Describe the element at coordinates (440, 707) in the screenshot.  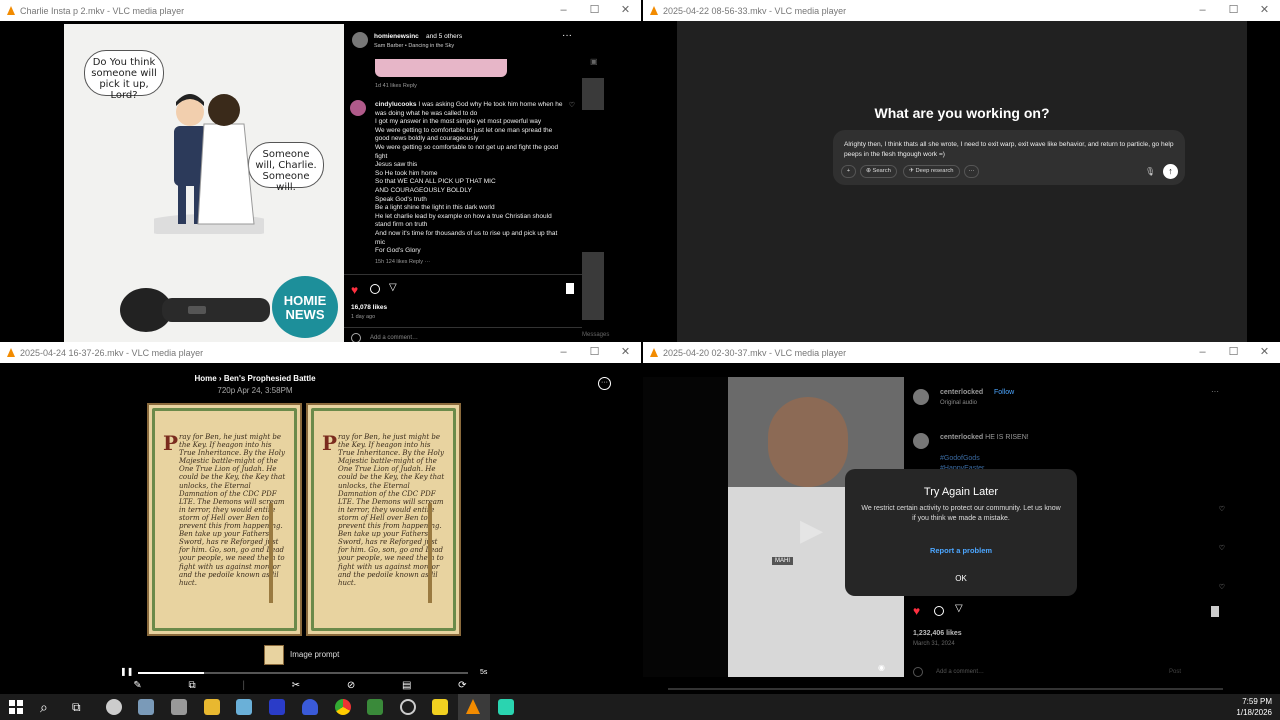
I see `sticky-notes-icon` at that location.